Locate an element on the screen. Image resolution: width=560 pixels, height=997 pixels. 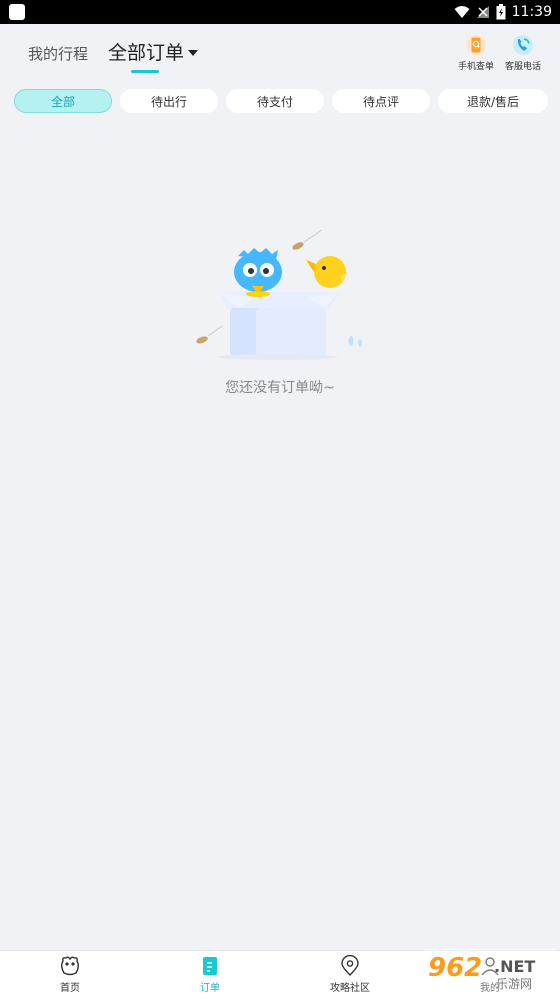
active-tab-indicator is located at coordinates (145, 71).